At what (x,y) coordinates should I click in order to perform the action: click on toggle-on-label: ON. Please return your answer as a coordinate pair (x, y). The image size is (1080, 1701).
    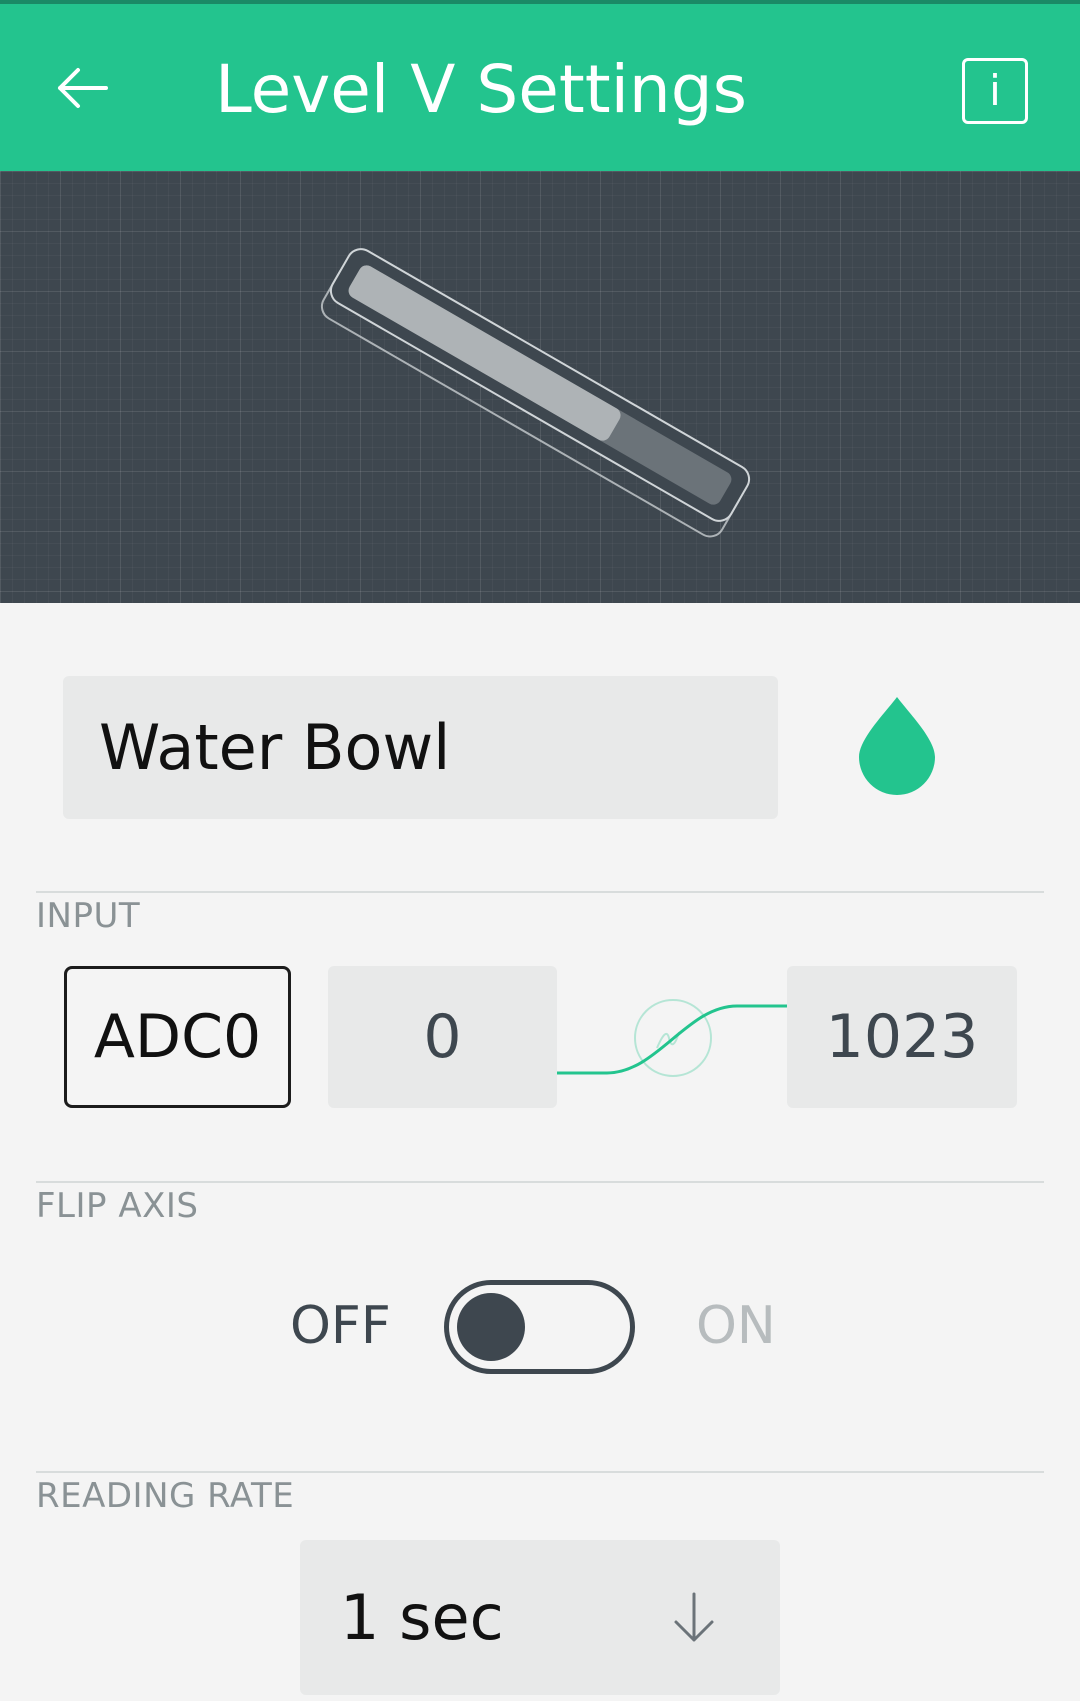
    Looking at the image, I should click on (736, 1326).